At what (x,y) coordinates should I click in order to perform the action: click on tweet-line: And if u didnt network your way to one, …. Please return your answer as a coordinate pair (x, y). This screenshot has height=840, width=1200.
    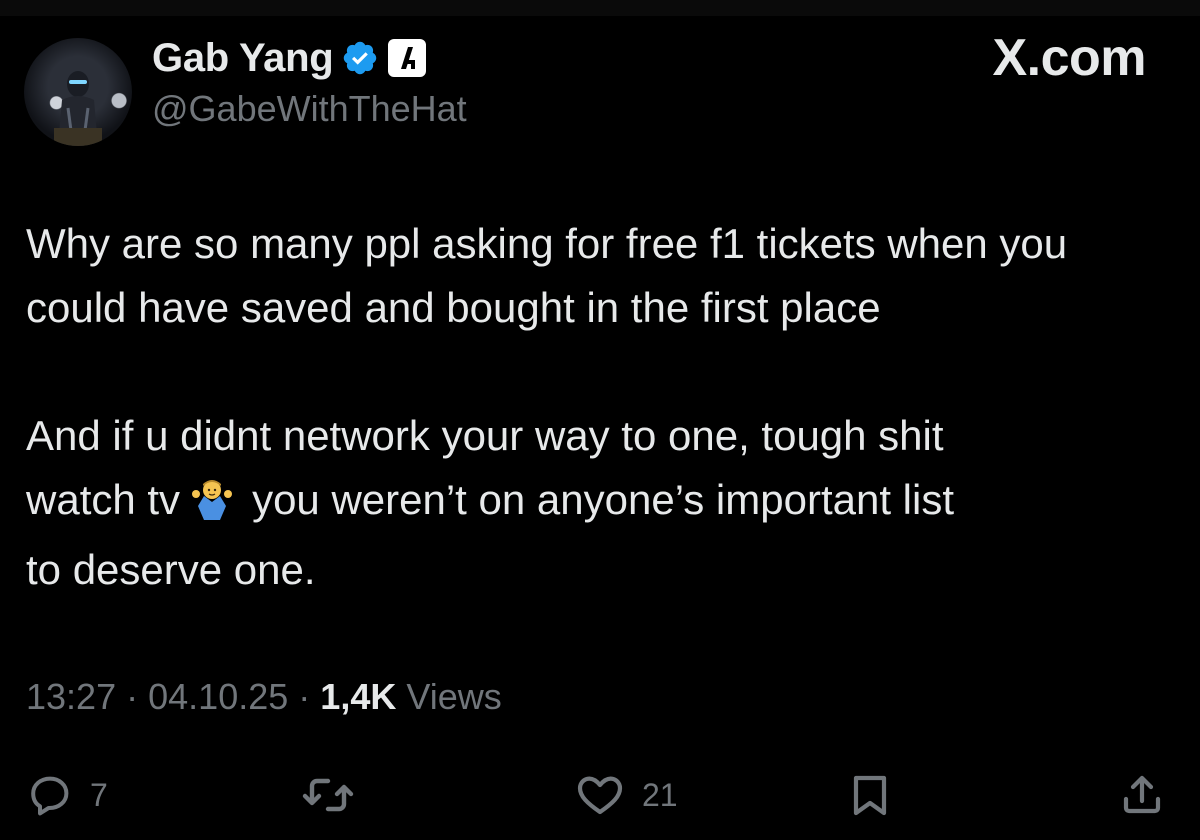
    Looking at the image, I should click on (485, 435).